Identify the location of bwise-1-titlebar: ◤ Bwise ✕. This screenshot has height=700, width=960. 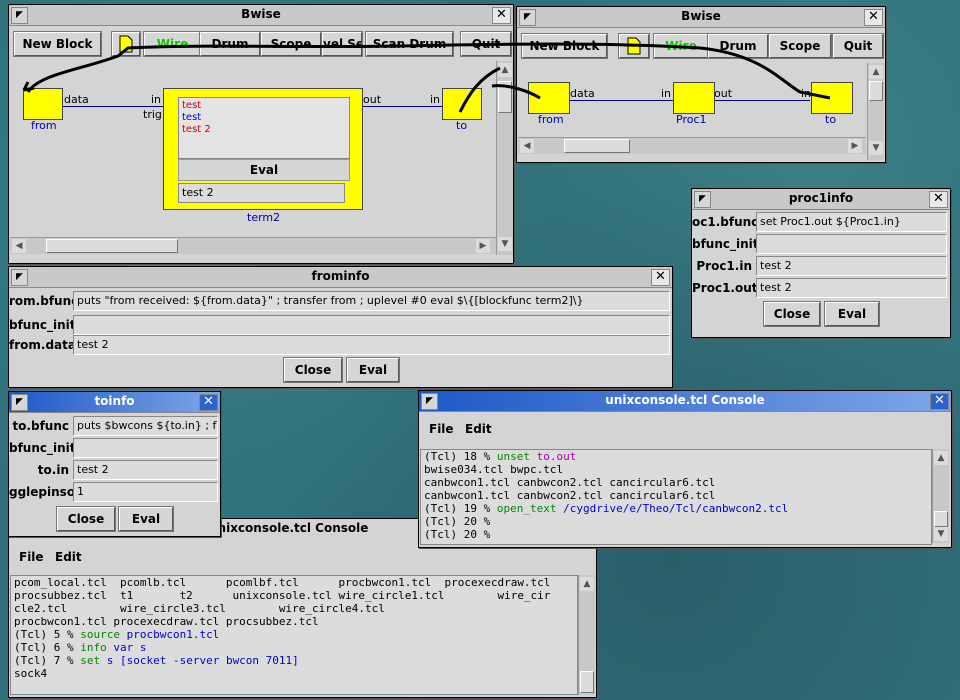
(261, 15).